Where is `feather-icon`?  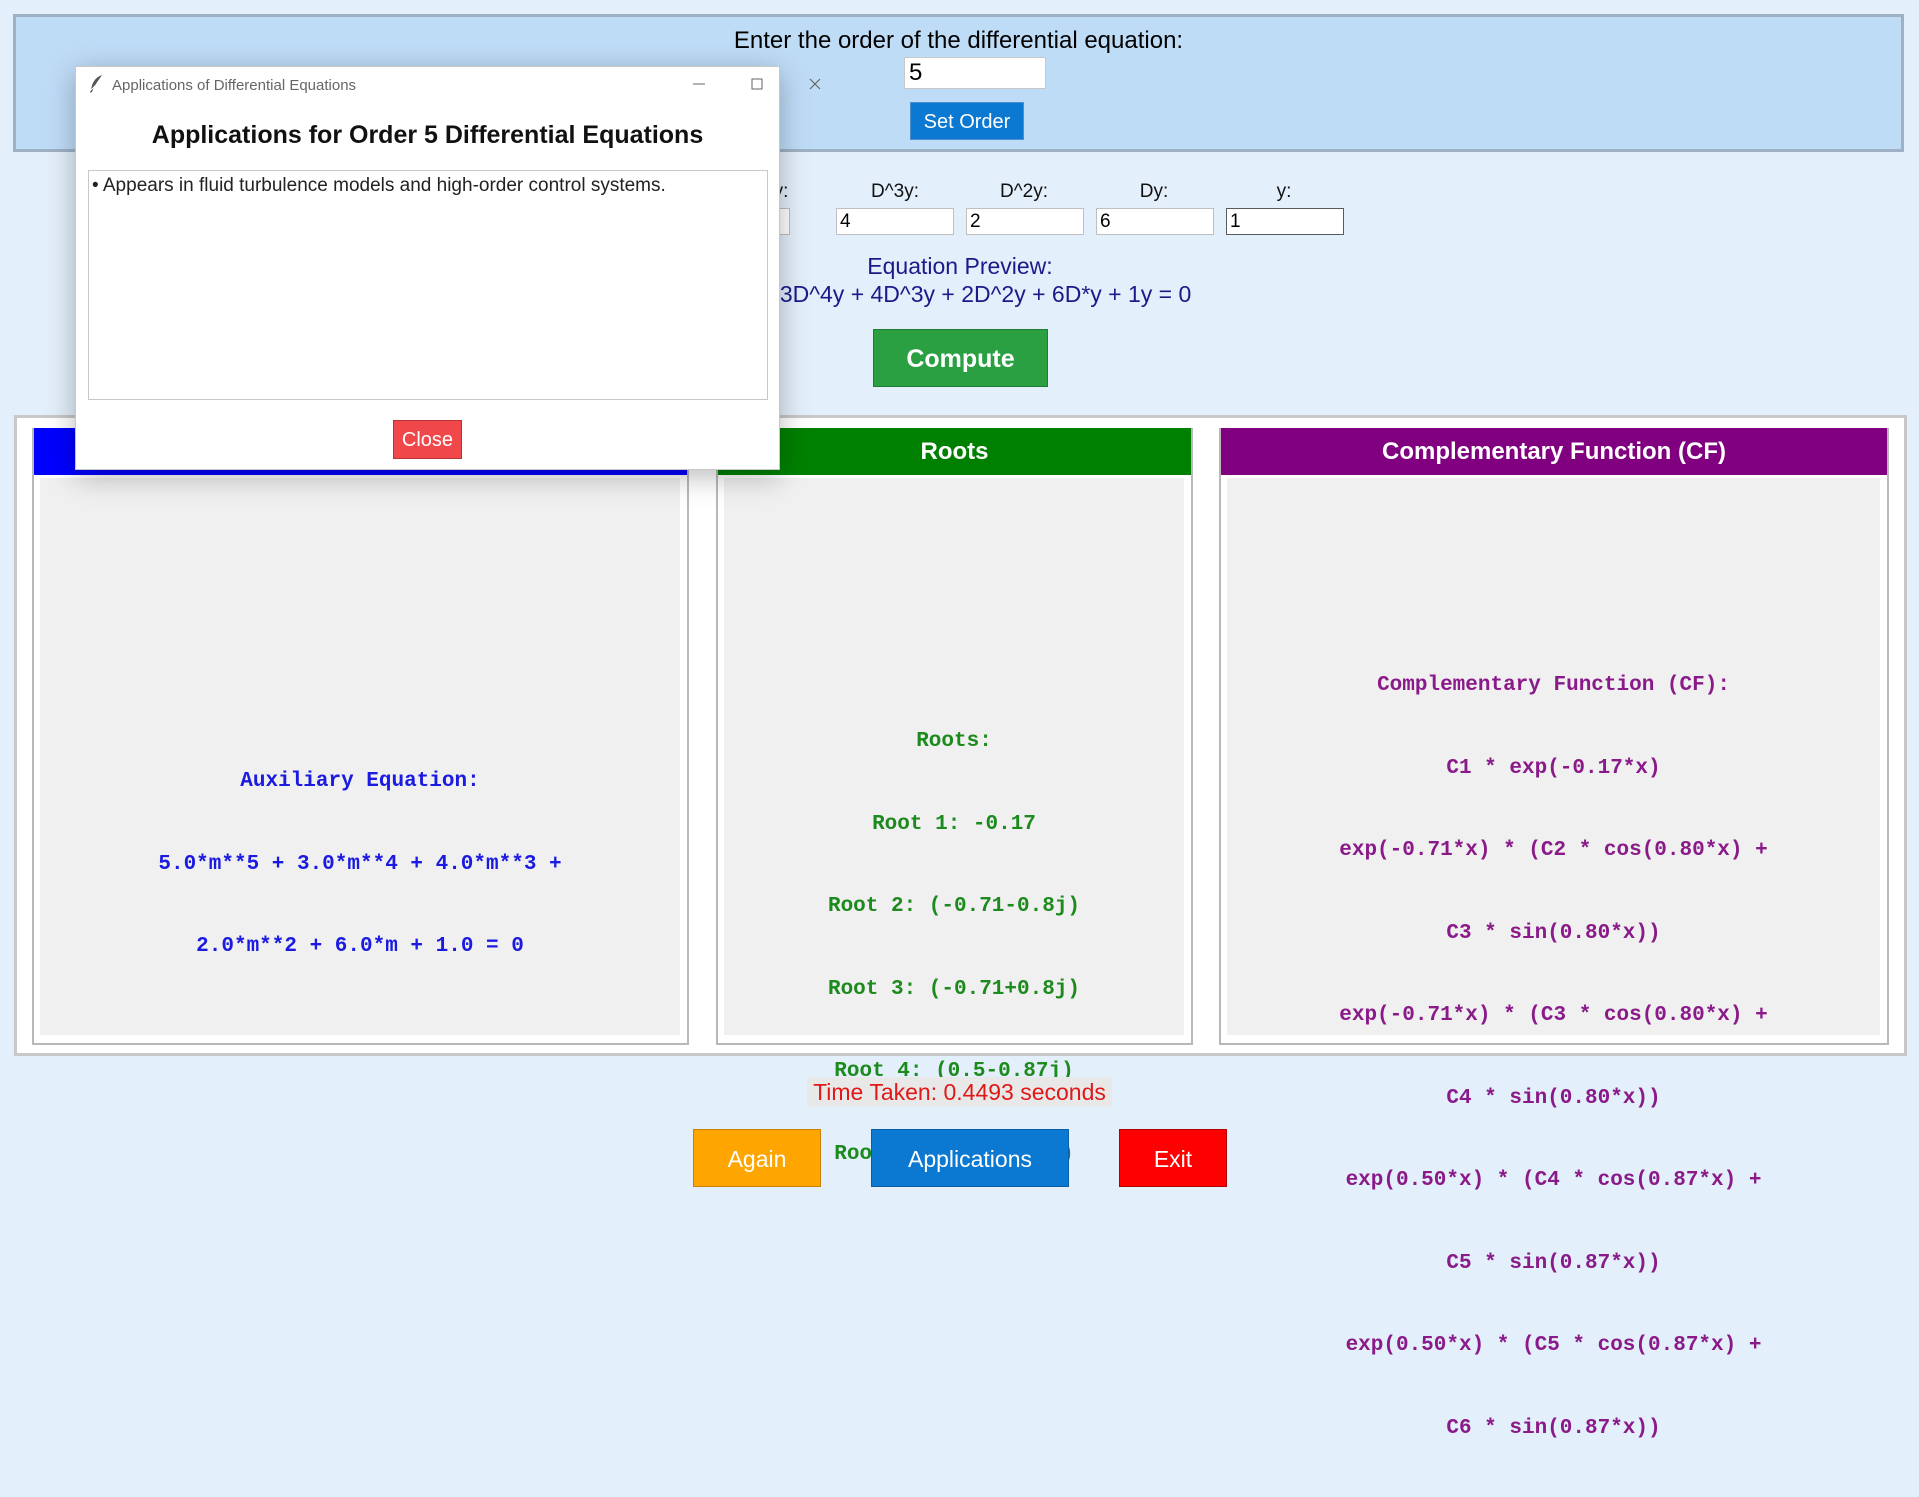
feather-icon is located at coordinates (96, 86).